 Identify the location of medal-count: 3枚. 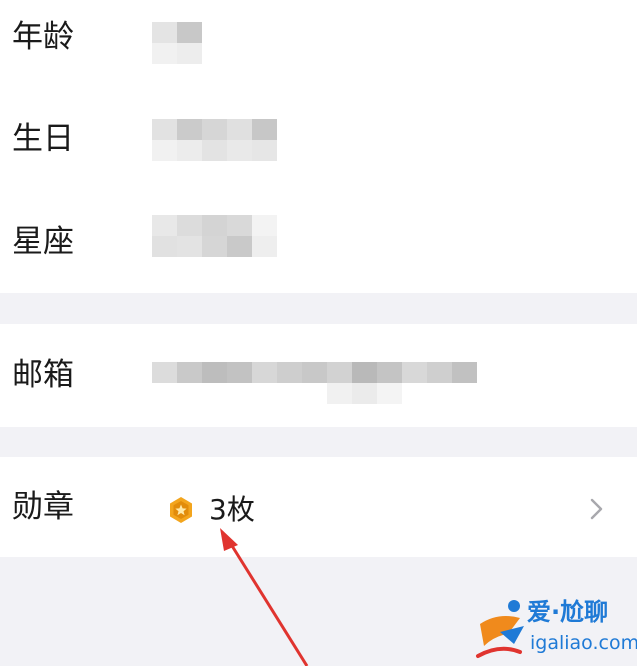
(232, 509).